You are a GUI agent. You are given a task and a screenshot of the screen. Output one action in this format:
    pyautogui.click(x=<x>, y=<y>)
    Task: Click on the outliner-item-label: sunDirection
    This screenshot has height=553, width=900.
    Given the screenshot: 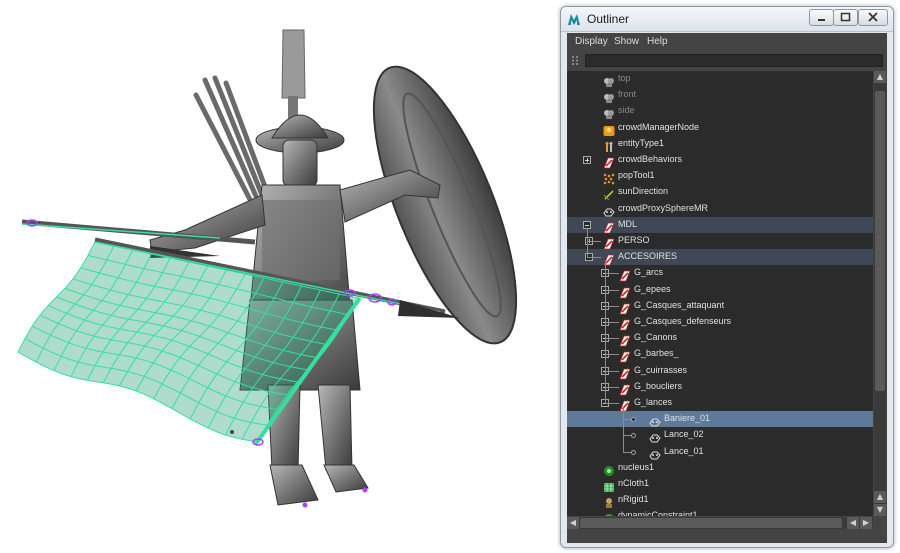 What is the action you would take?
    pyautogui.click(x=643, y=191)
    